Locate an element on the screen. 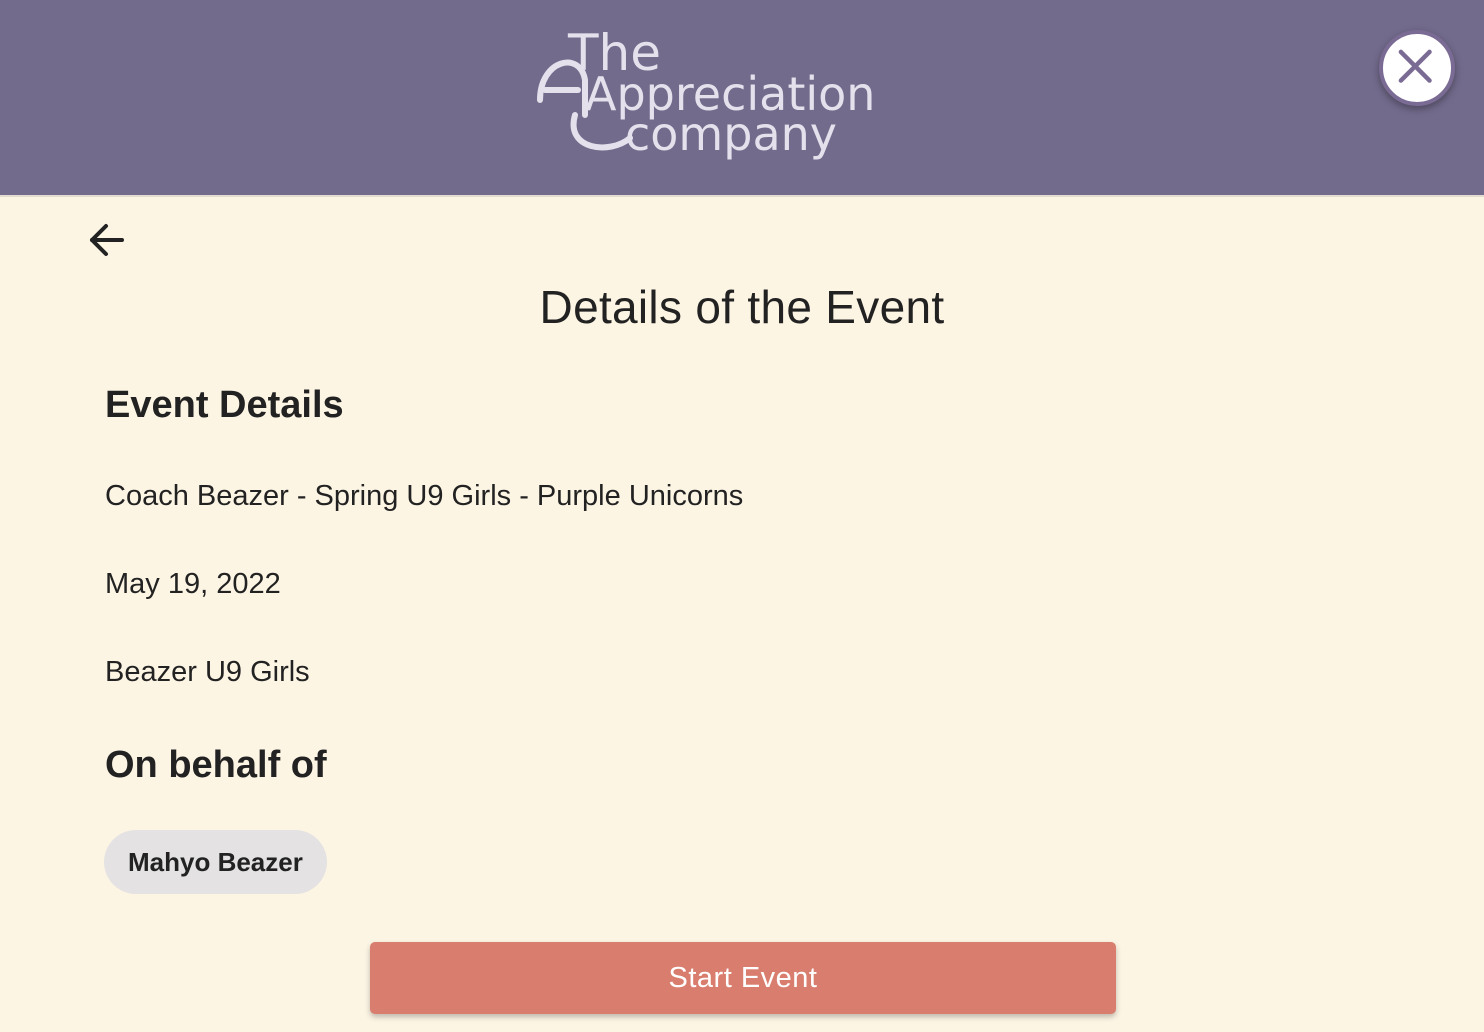 The height and width of the screenshot is (1032, 1484). page-title: Details of the Event is located at coordinates (742, 307).